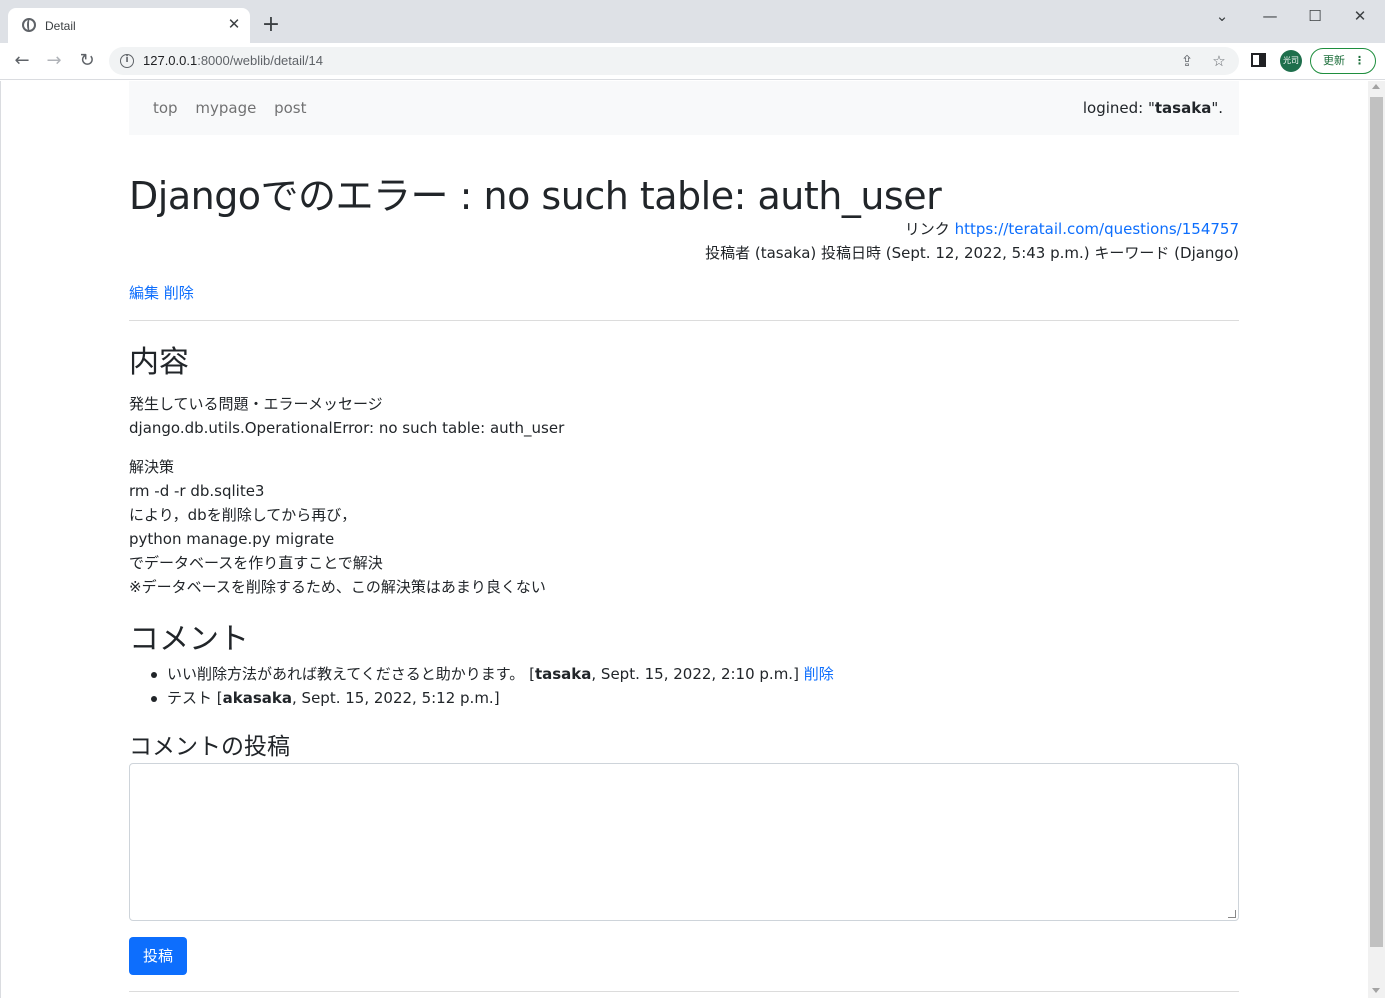 Image resolution: width=1385 pixels, height=998 pixels. Describe the element at coordinates (290, 108) in the screenshot. I see `nav-link-post: post` at that location.